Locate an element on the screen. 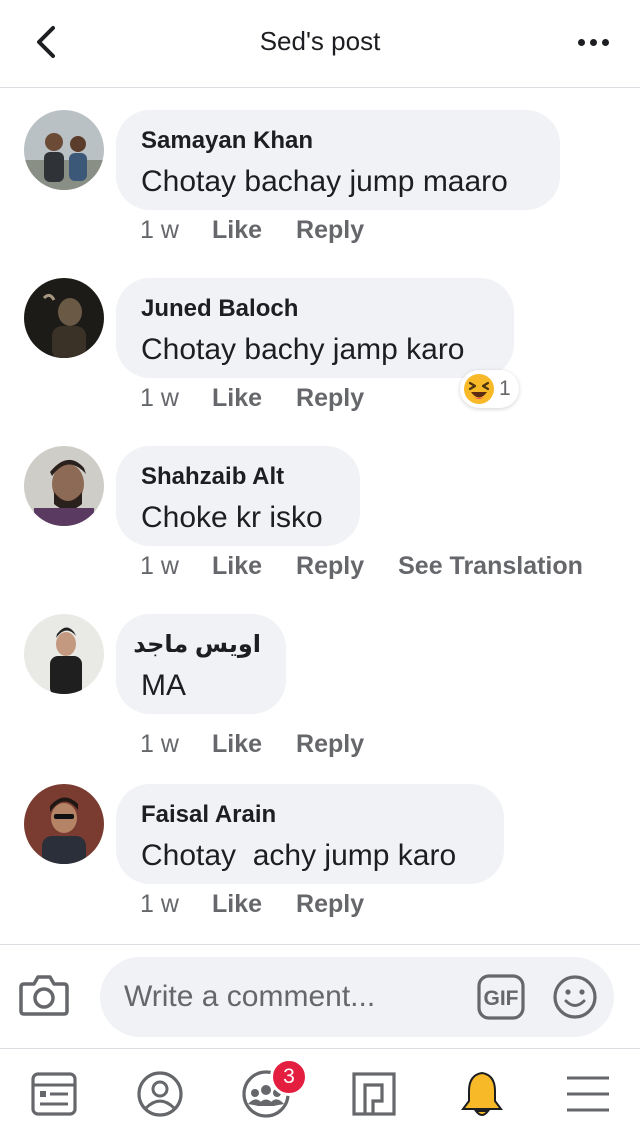  news-feed-icon is located at coordinates (54, 1094).